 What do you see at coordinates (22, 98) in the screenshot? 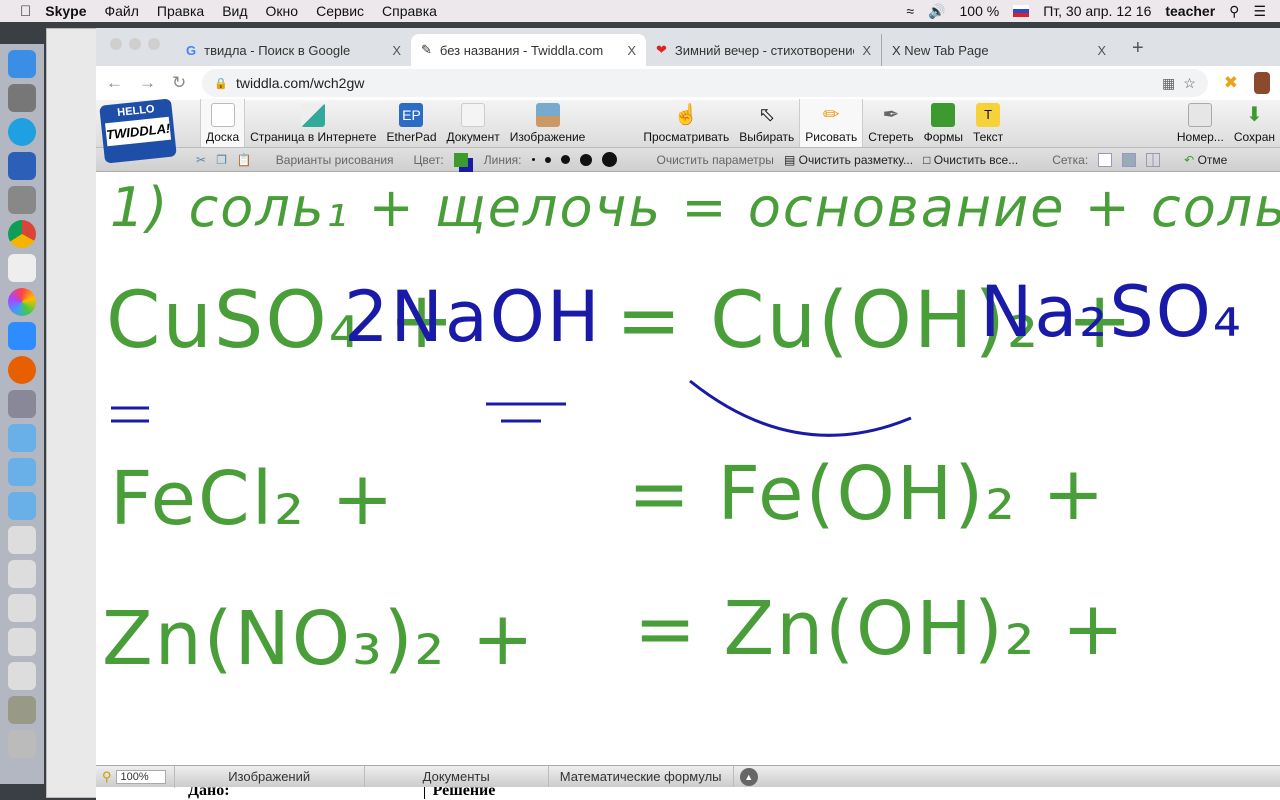
I see `launchpad-icon` at bounding box center [22, 98].